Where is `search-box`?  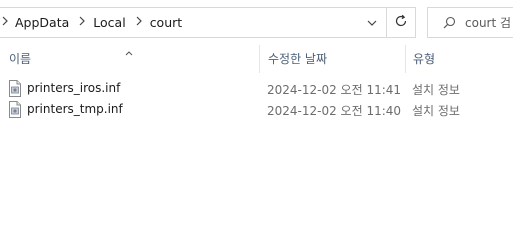 search-box is located at coordinates (470, 22).